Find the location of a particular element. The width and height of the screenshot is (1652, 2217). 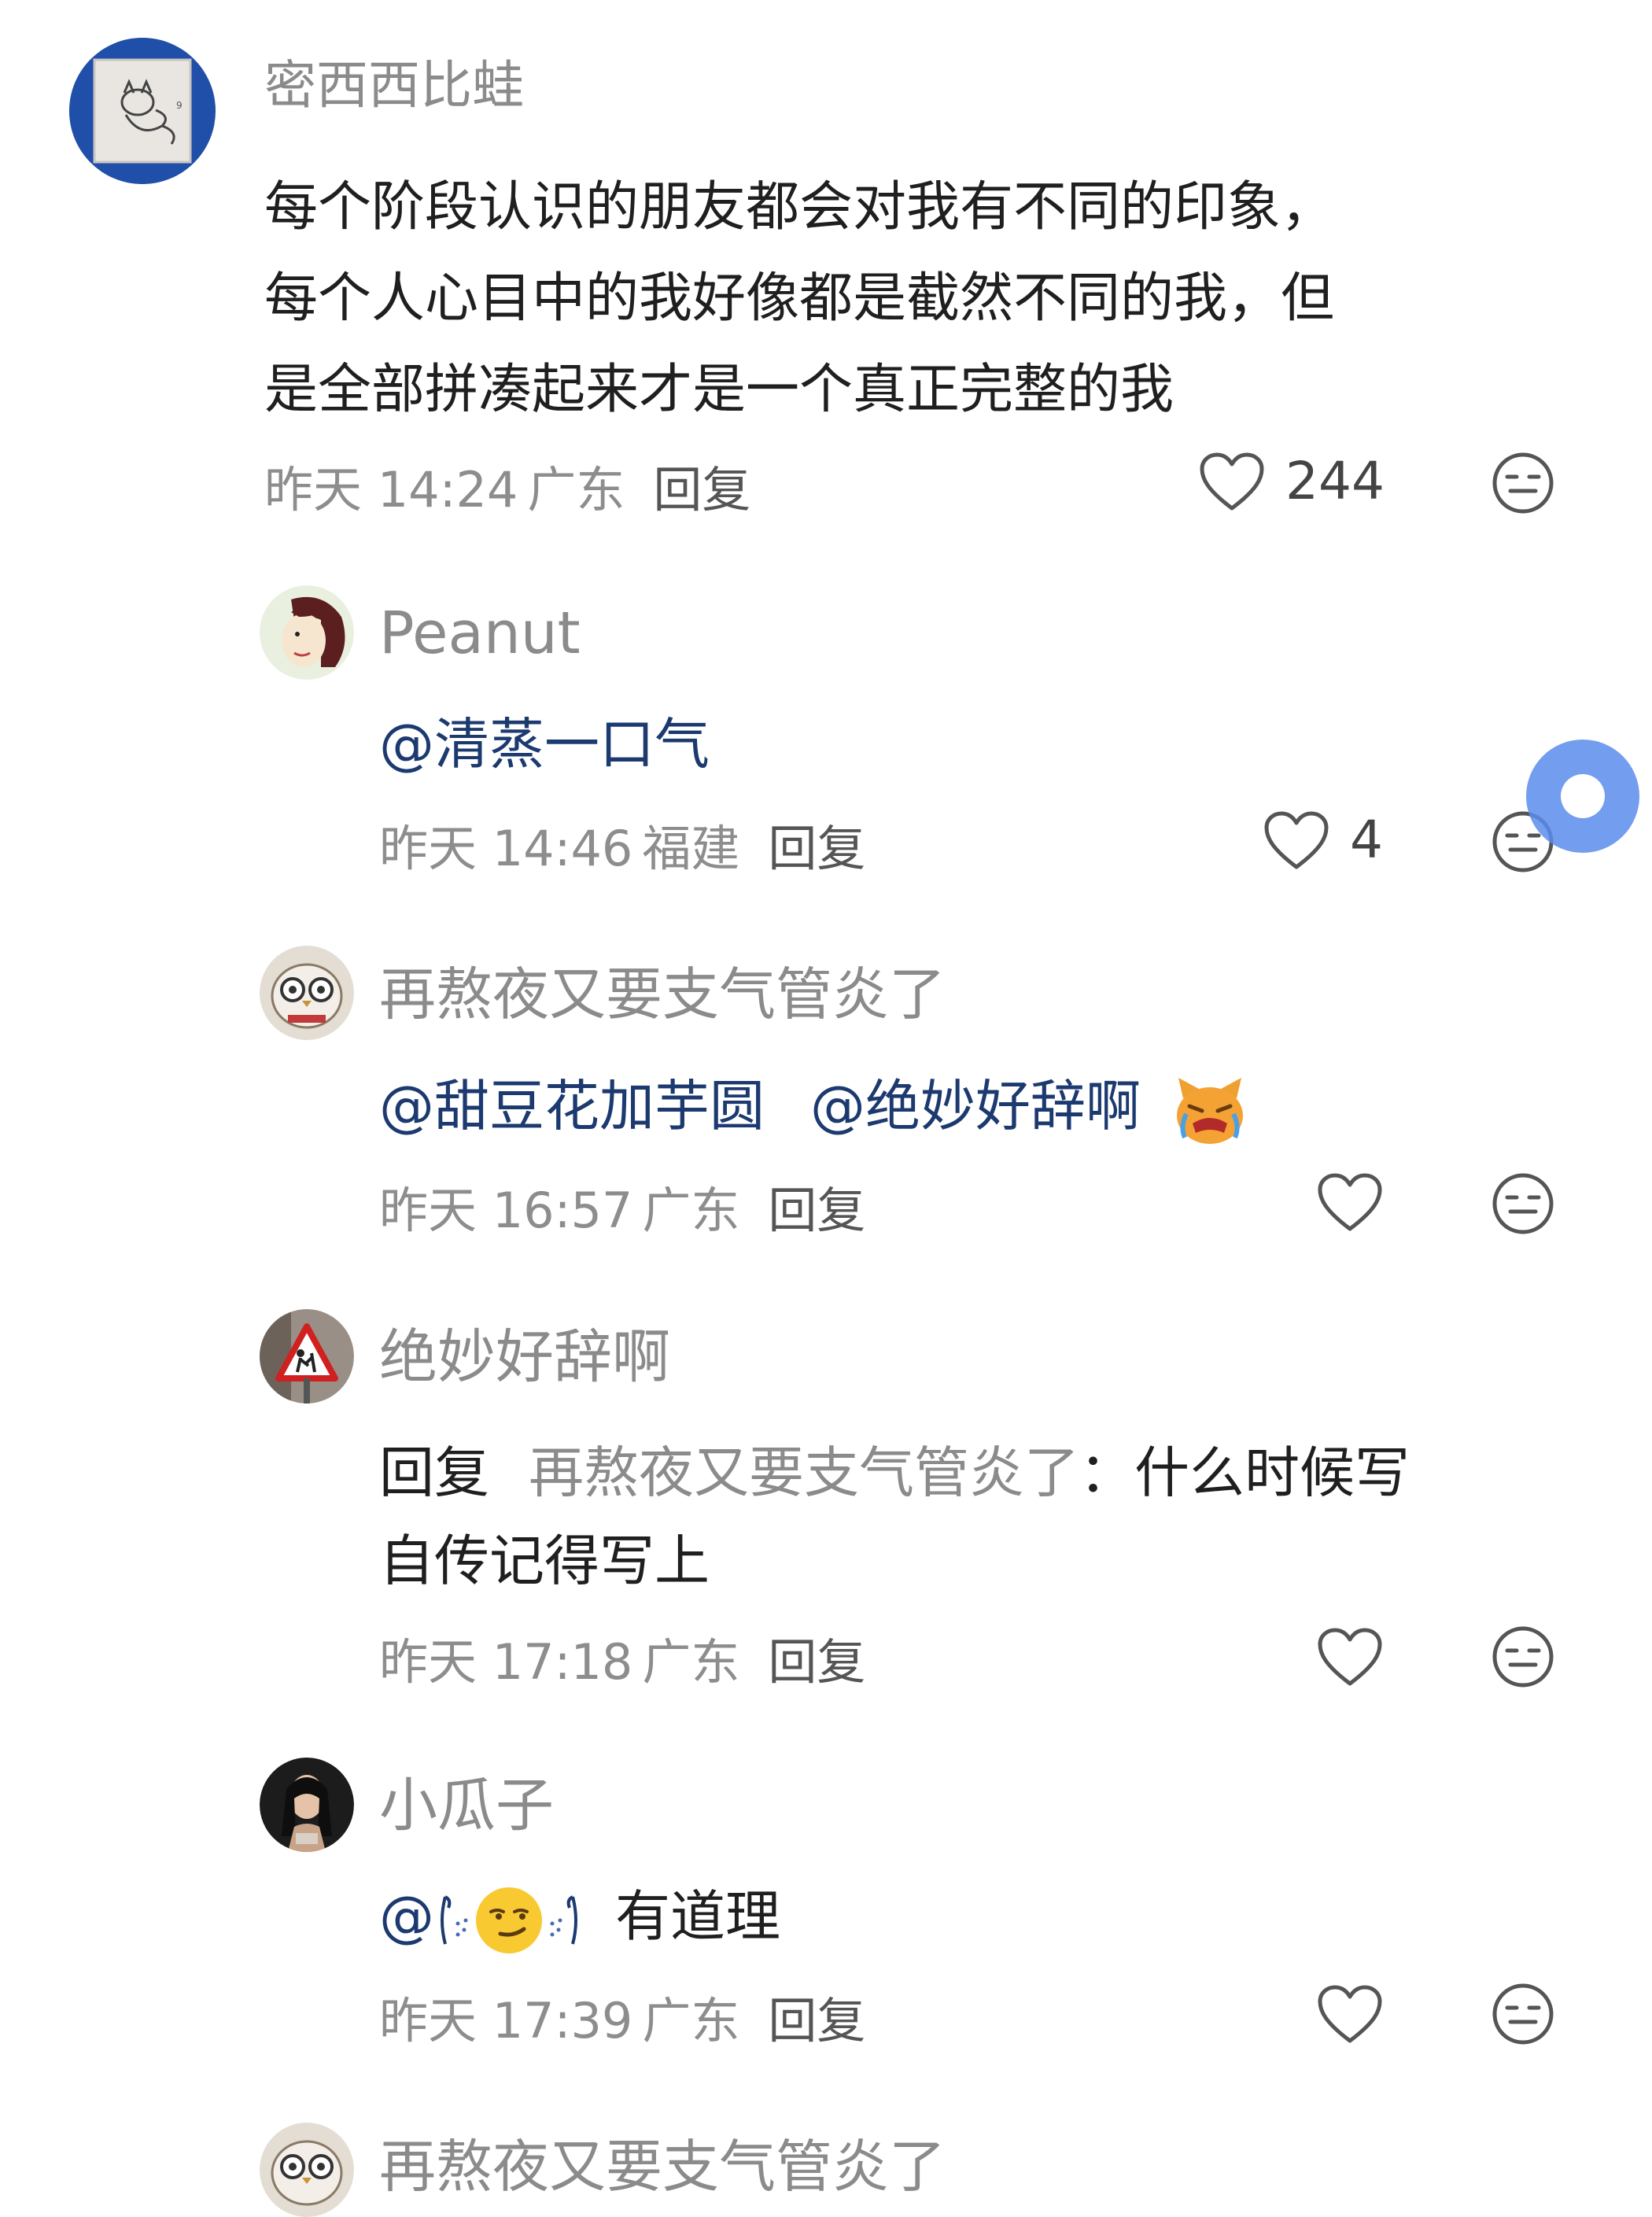

crying-cat-emoji-icon is located at coordinates (1210, 1110).